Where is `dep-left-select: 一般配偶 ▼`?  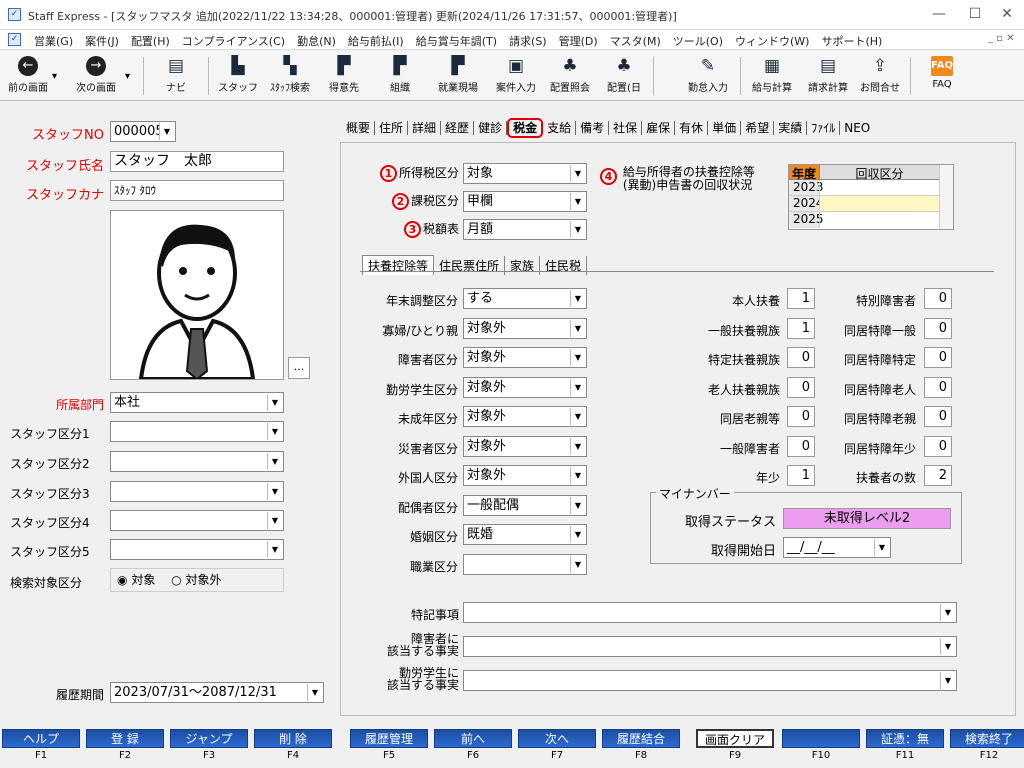 dep-left-select: 一般配偶 ▼ is located at coordinates (525, 505).